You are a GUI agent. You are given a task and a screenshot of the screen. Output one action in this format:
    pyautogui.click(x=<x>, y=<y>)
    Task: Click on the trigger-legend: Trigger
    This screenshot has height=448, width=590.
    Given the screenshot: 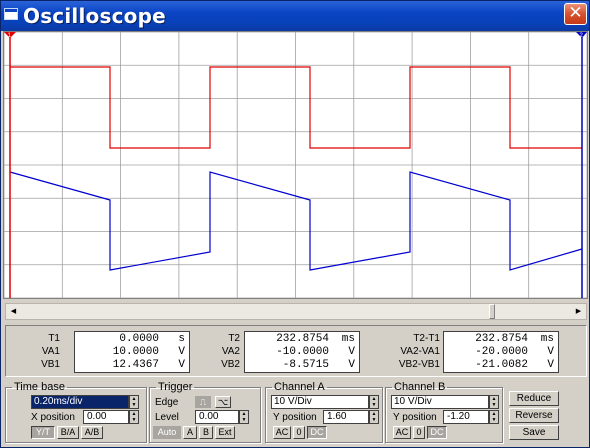 What is the action you would take?
    pyautogui.click(x=175, y=387)
    